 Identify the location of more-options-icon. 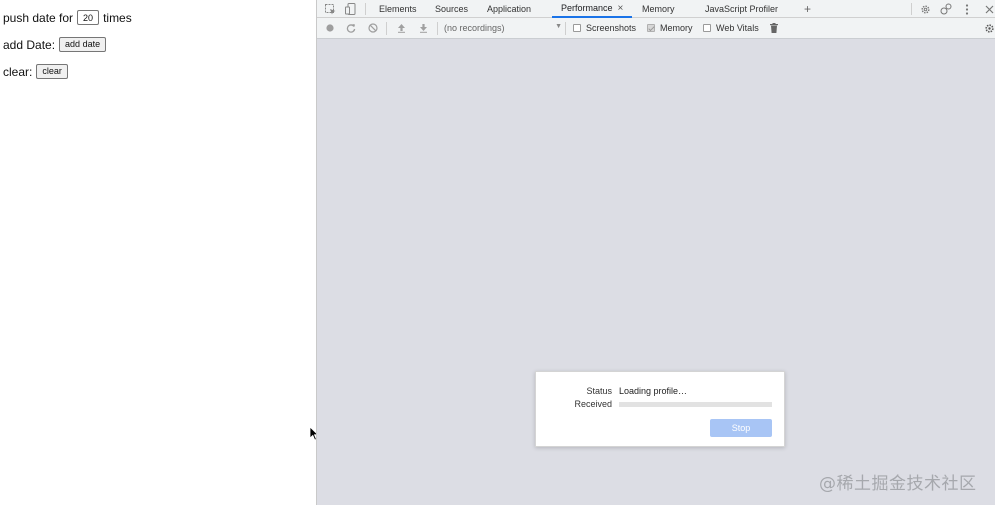
(967, 9).